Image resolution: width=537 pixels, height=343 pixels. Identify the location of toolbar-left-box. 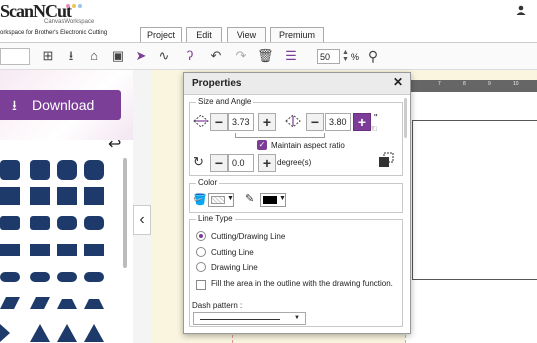
(15, 56).